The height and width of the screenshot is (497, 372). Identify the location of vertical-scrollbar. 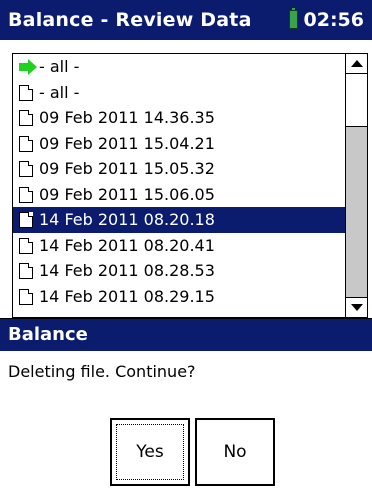
(356, 185).